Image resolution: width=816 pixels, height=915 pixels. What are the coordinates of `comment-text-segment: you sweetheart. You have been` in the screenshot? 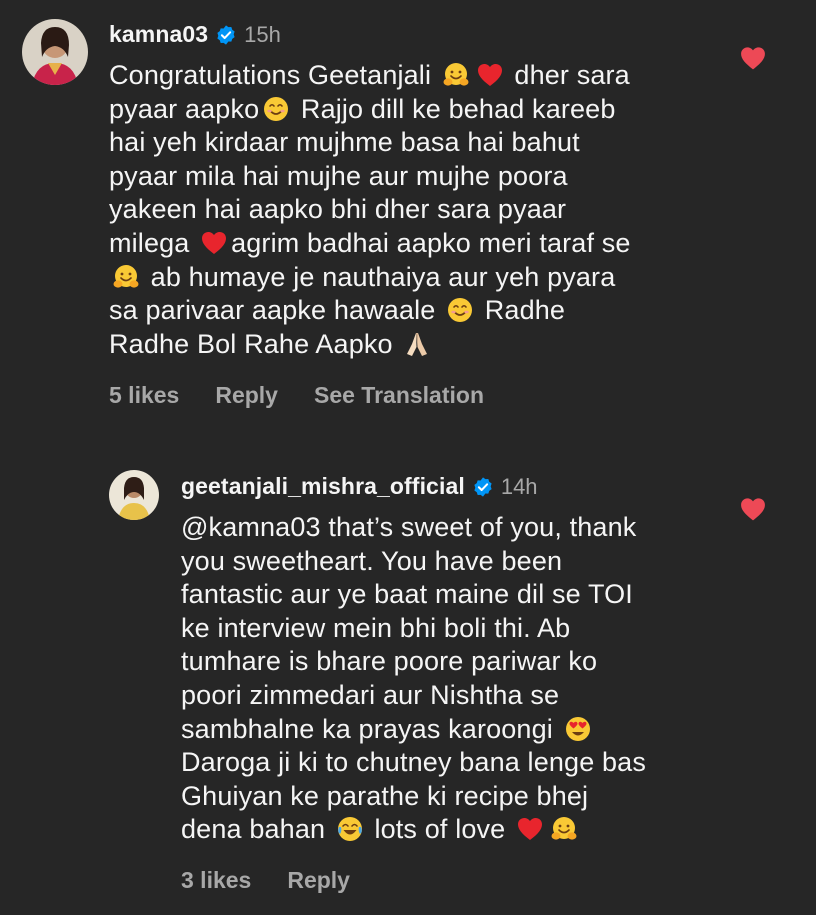 It's located at (372, 560).